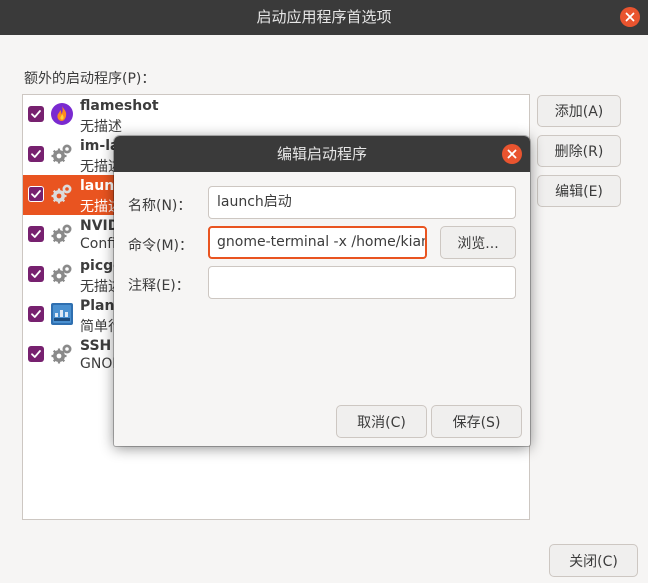  I want to click on dialog-title: 编辑启动程序, so click(321, 154).